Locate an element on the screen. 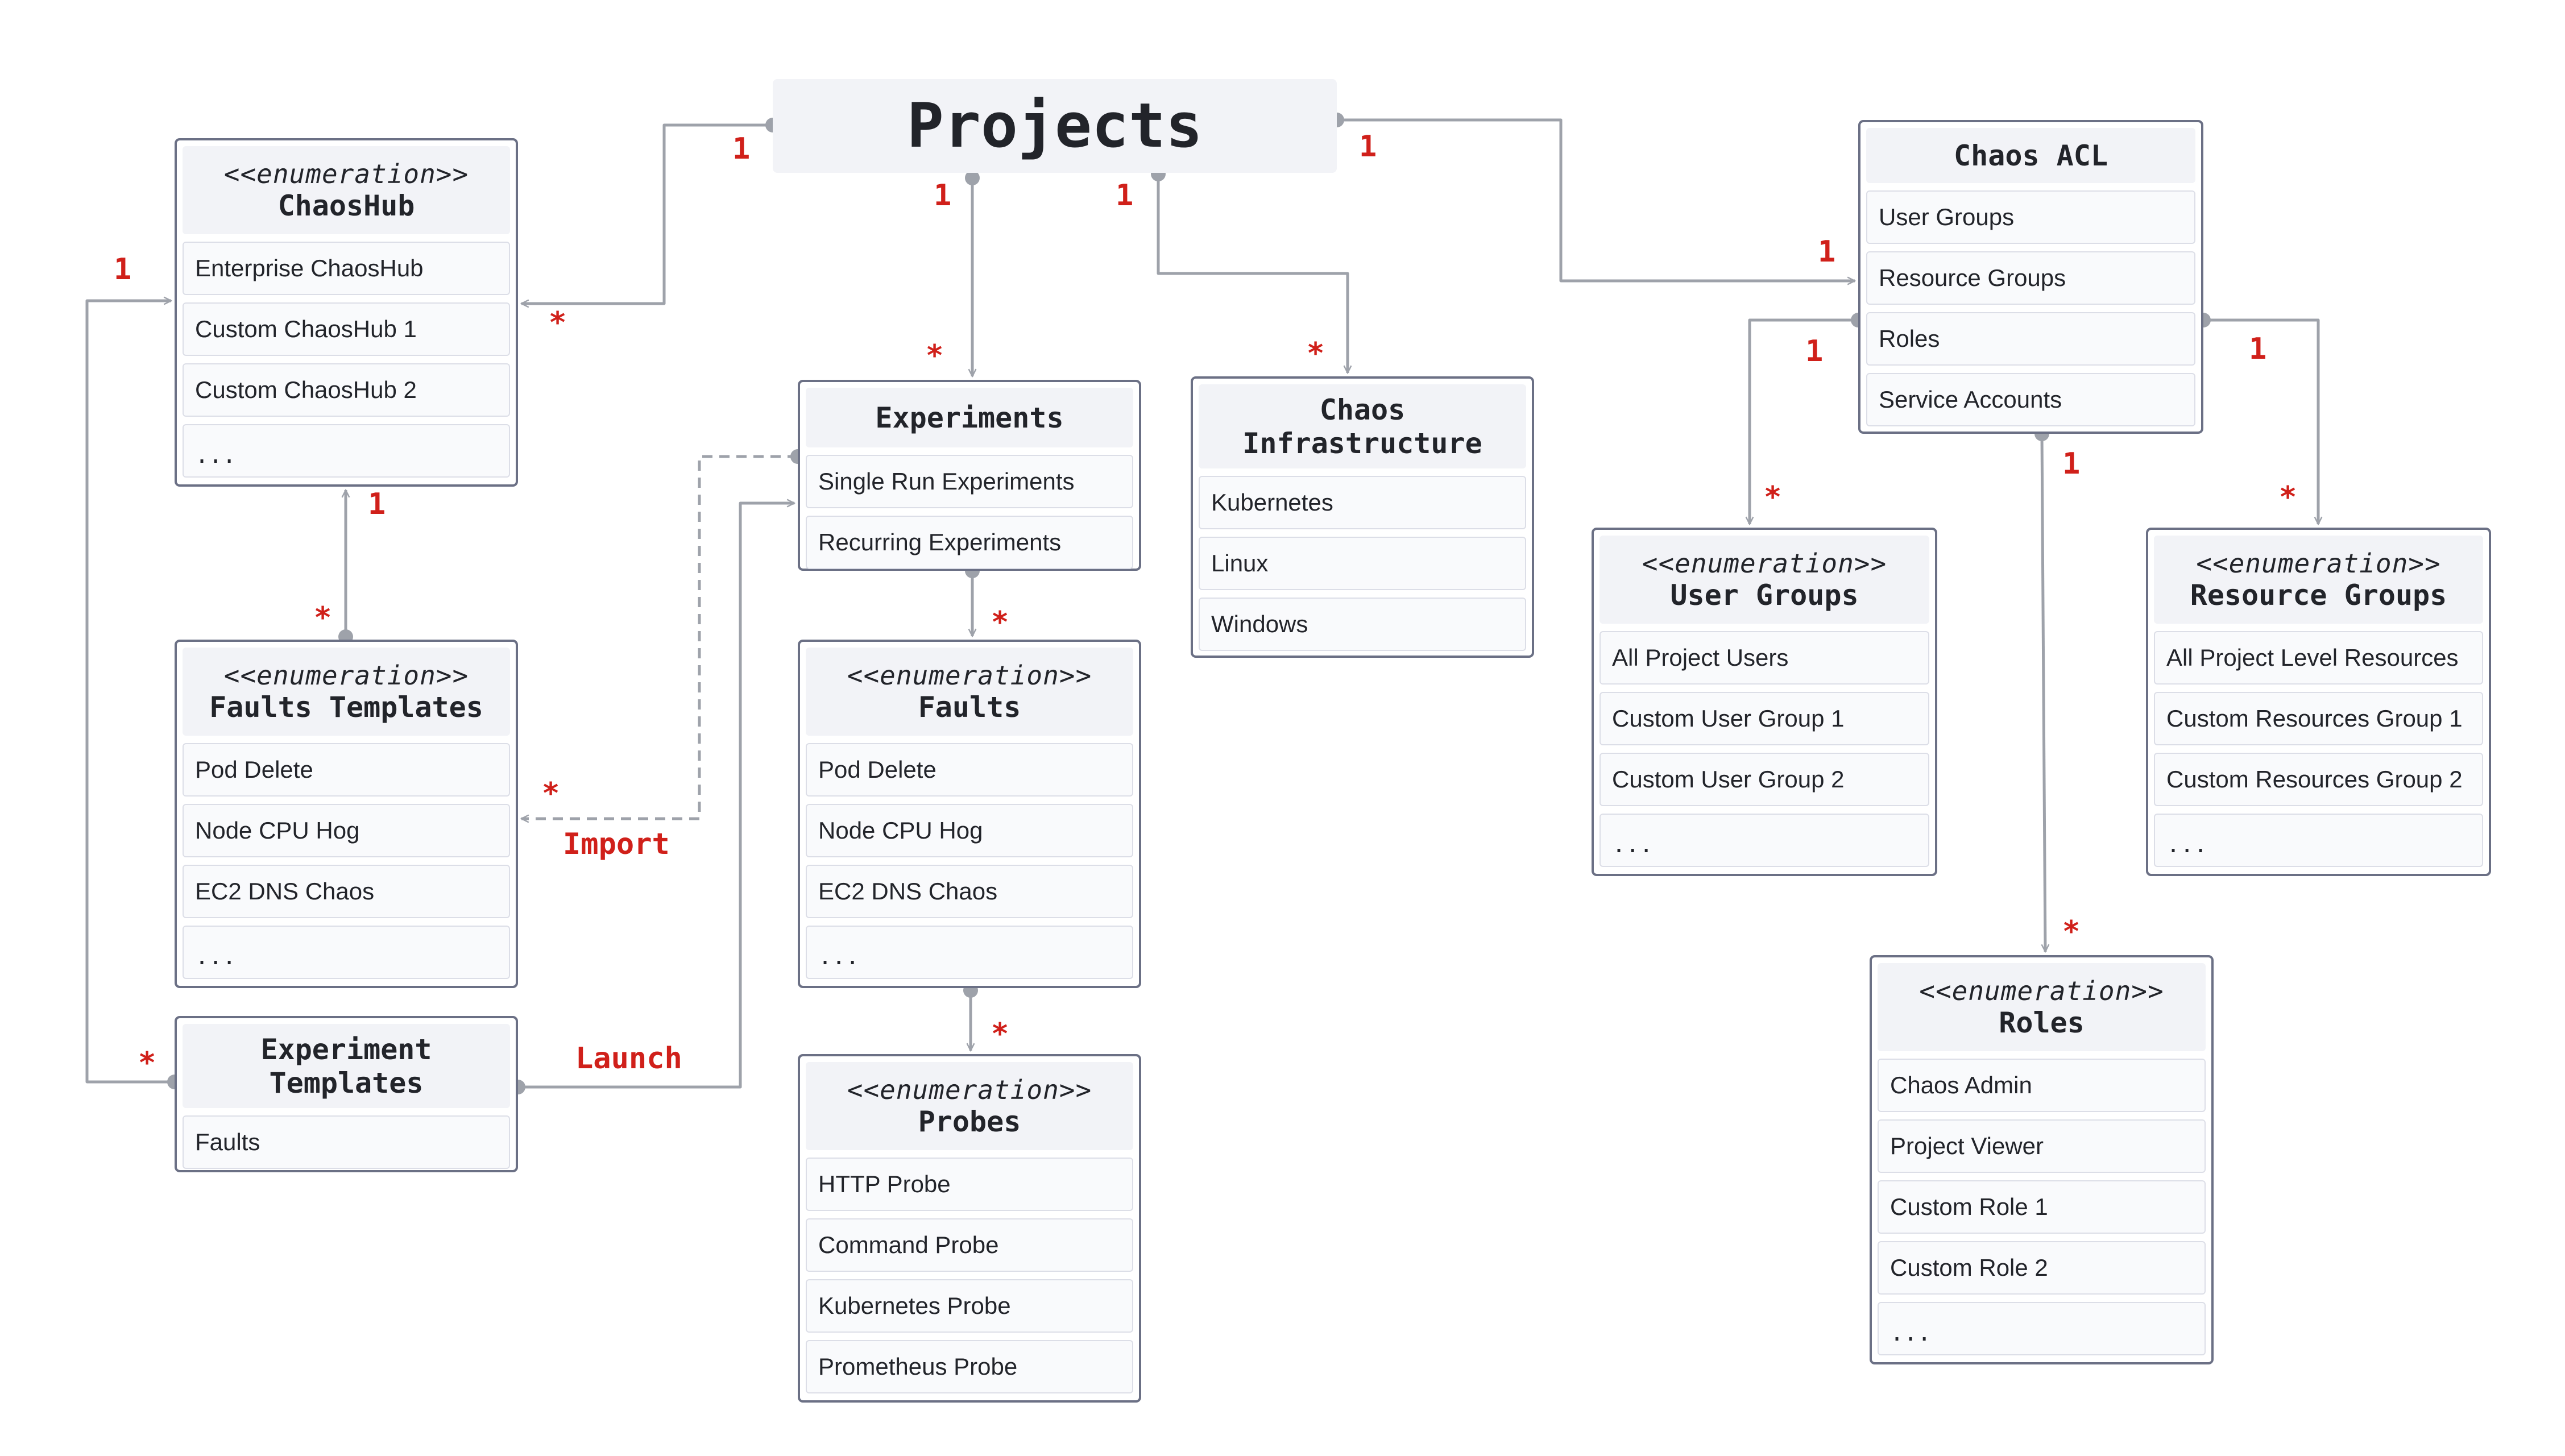 The width and height of the screenshot is (2565, 1456). list-item: Kubernetes Probe is located at coordinates (969, 1306).